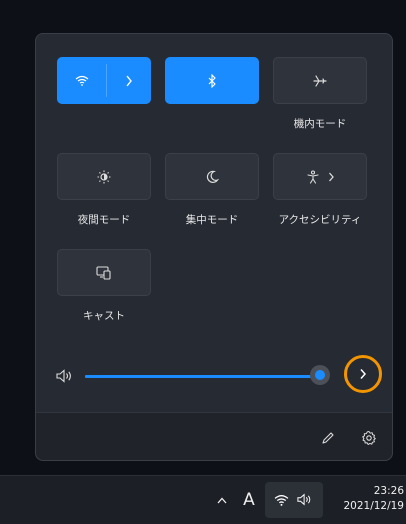 Image resolution: width=406 pixels, height=524 pixels. What do you see at coordinates (320, 176) in the screenshot?
I see `accessibility-tile` at bounding box center [320, 176].